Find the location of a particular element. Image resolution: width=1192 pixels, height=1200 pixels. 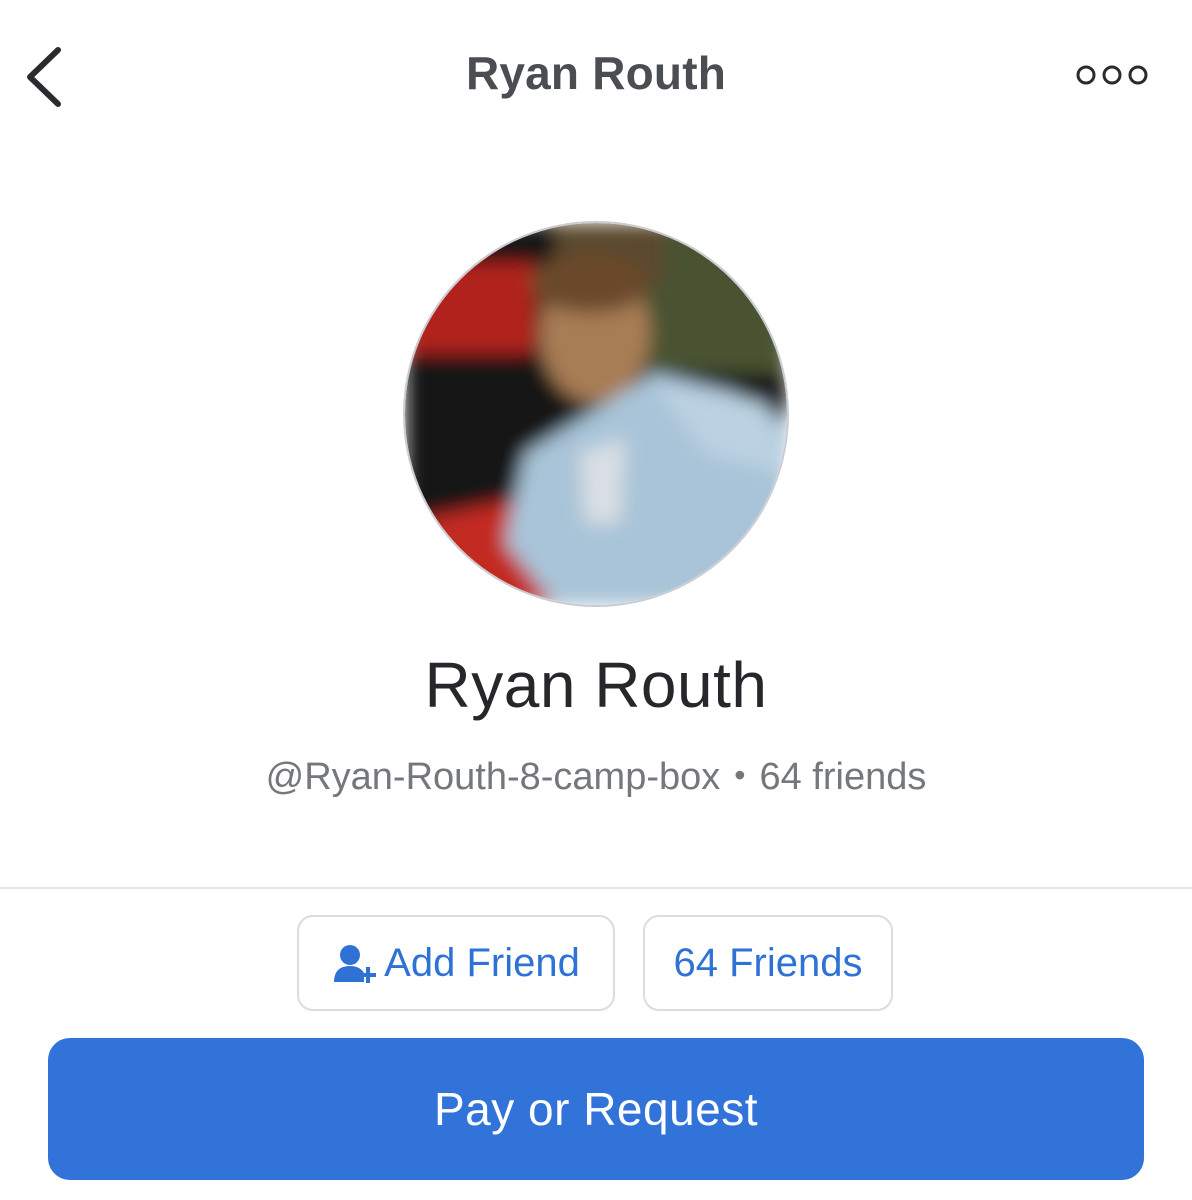

pay-button-label: Pay or Request is located at coordinates (596, 1109).